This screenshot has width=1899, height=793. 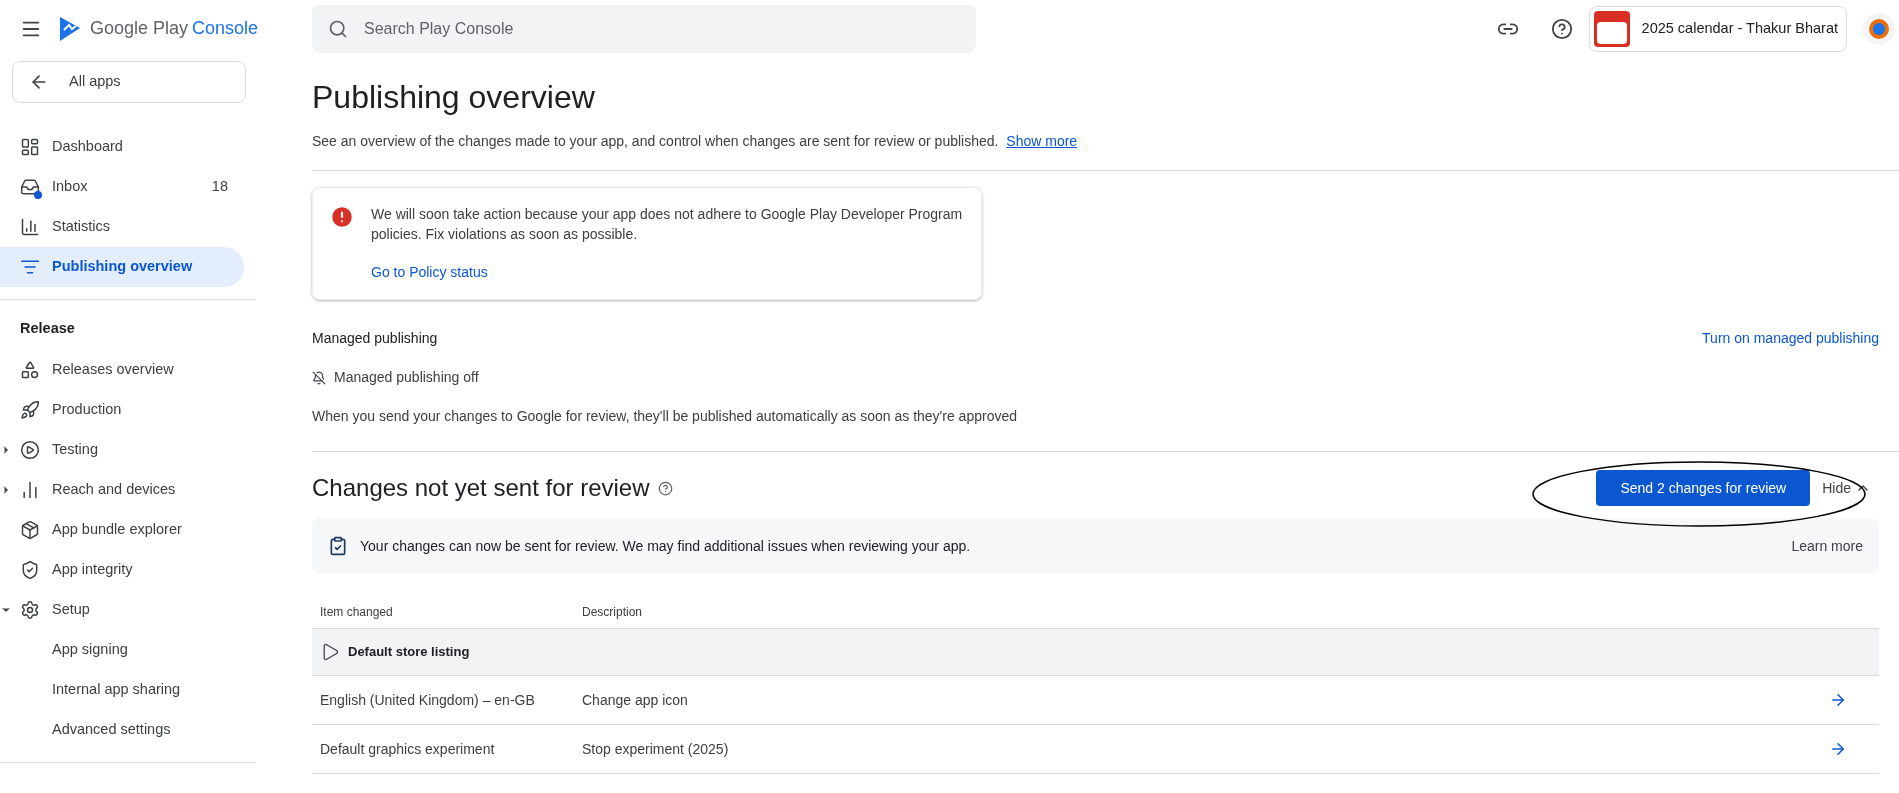 I want to click on search-field: Search Play Console, so click(x=644, y=28).